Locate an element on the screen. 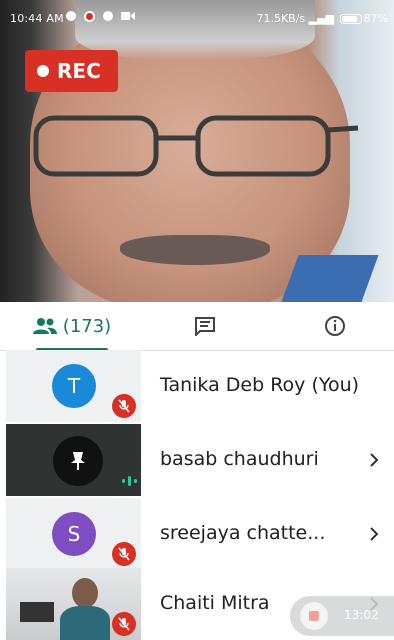  notification-icon is located at coordinates (71, 16).